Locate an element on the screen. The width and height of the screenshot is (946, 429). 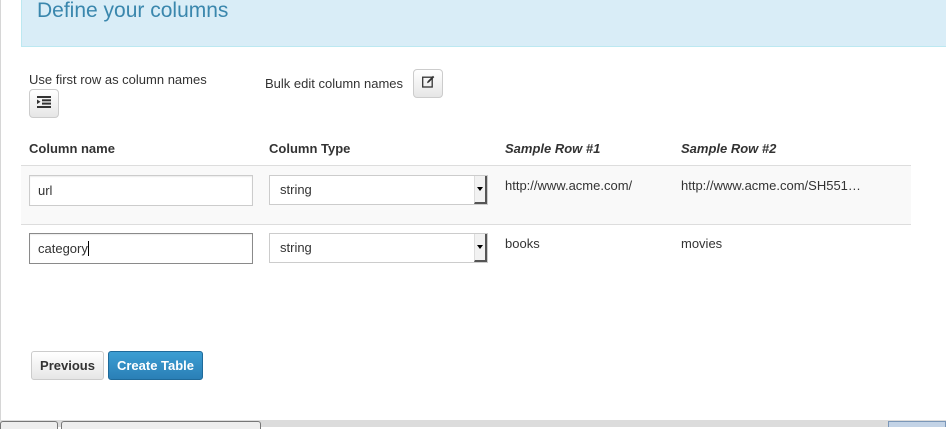
text-caret is located at coordinates (88, 248).